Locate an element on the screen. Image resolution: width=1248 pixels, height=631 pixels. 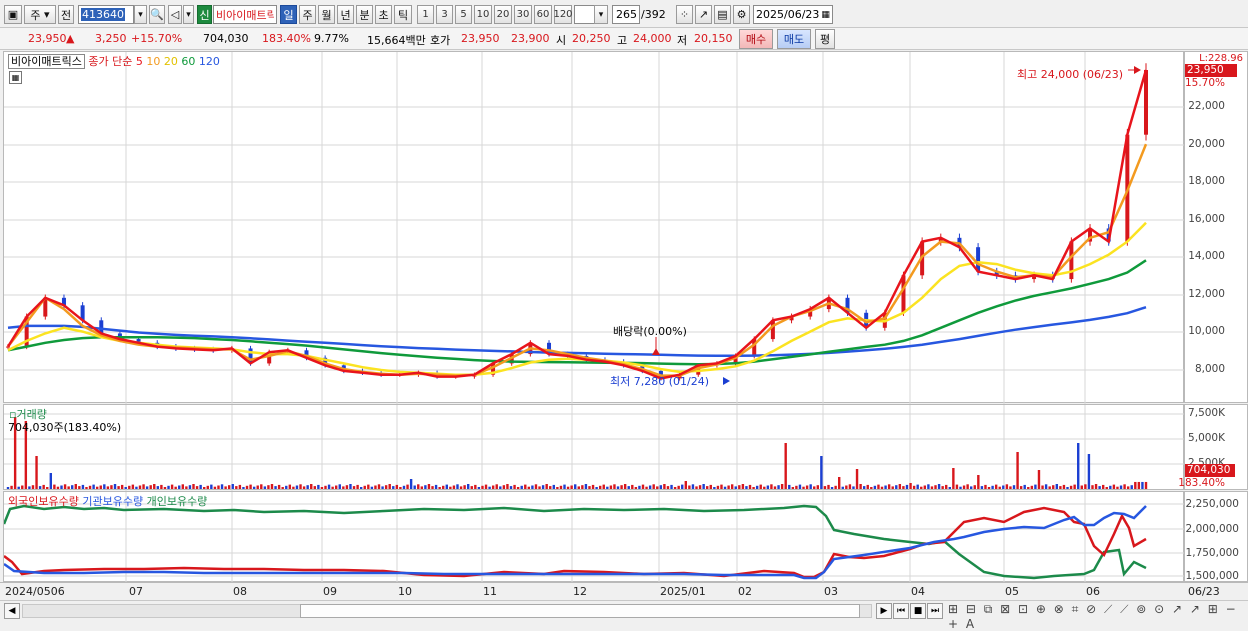
interval-60-button: 60 is located at coordinates (543, 14).